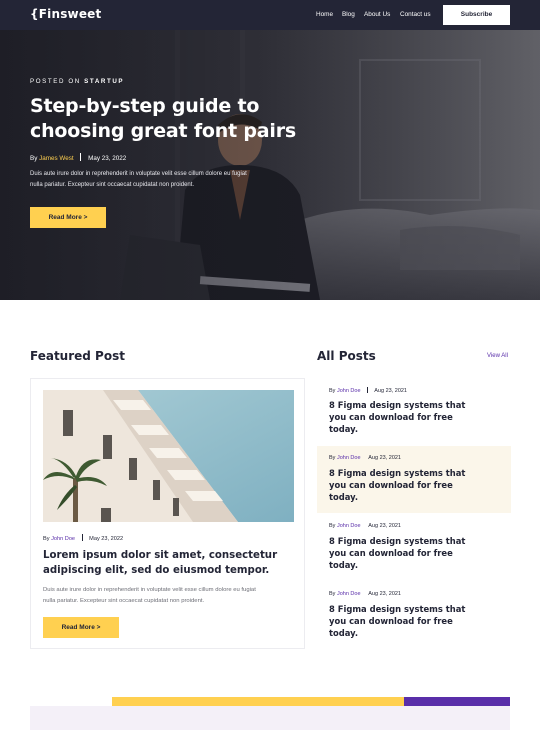 The image size is (540, 730). I want to click on featured-meta-divider, so click(82, 537).